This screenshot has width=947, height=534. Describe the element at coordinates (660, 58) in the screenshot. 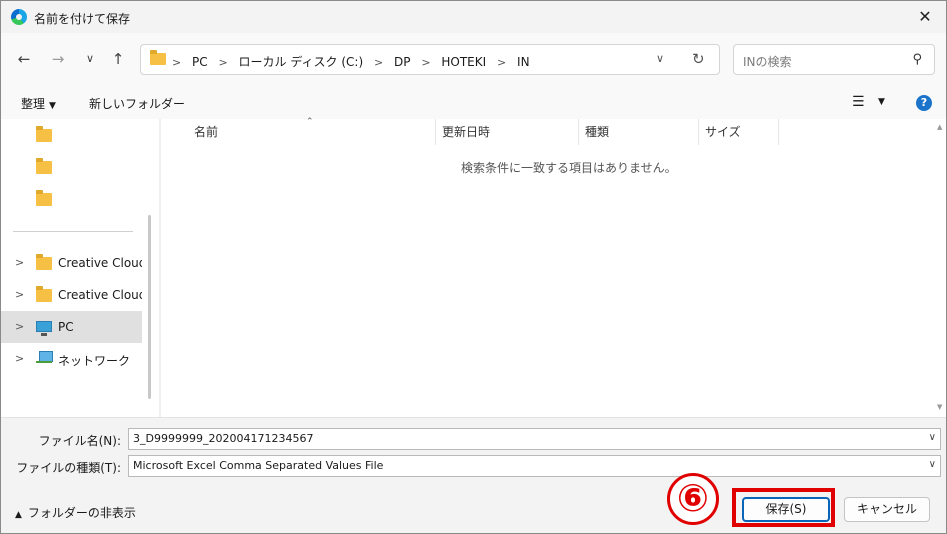

I see `address-dropdown-icon: ∨` at that location.